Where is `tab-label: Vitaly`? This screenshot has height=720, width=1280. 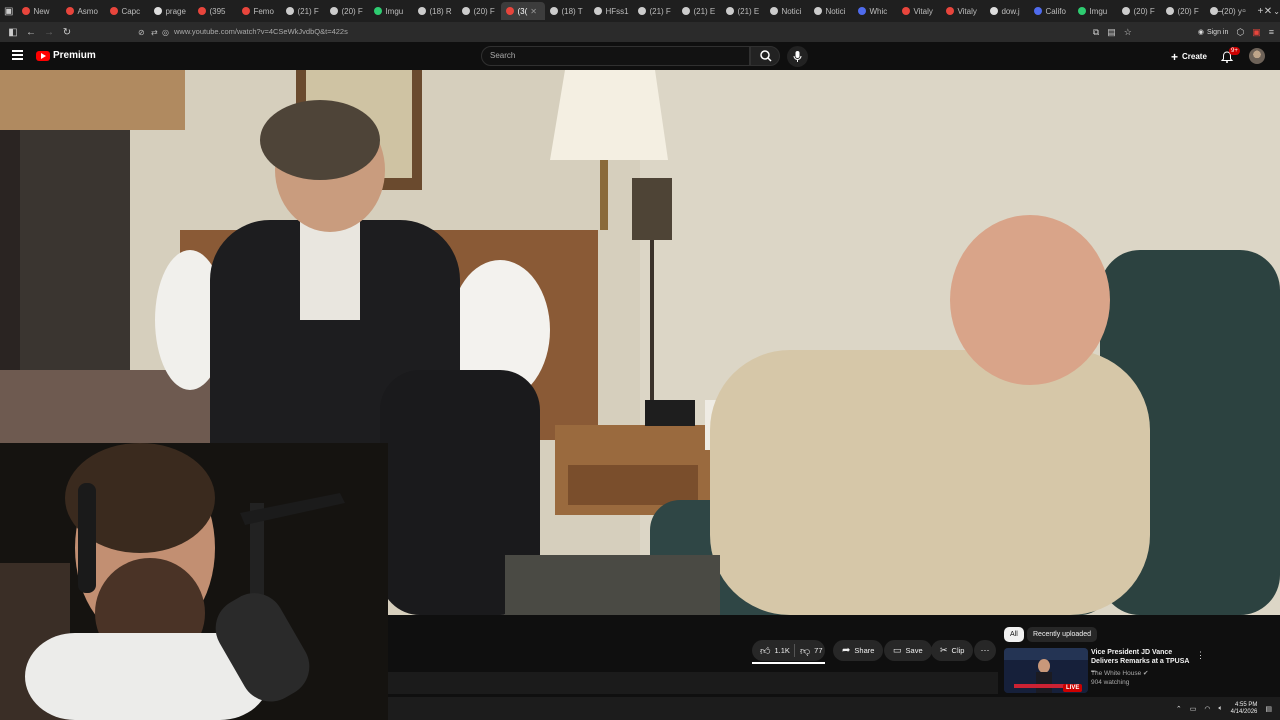
tab-label: Vitaly is located at coordinates (923, 11).